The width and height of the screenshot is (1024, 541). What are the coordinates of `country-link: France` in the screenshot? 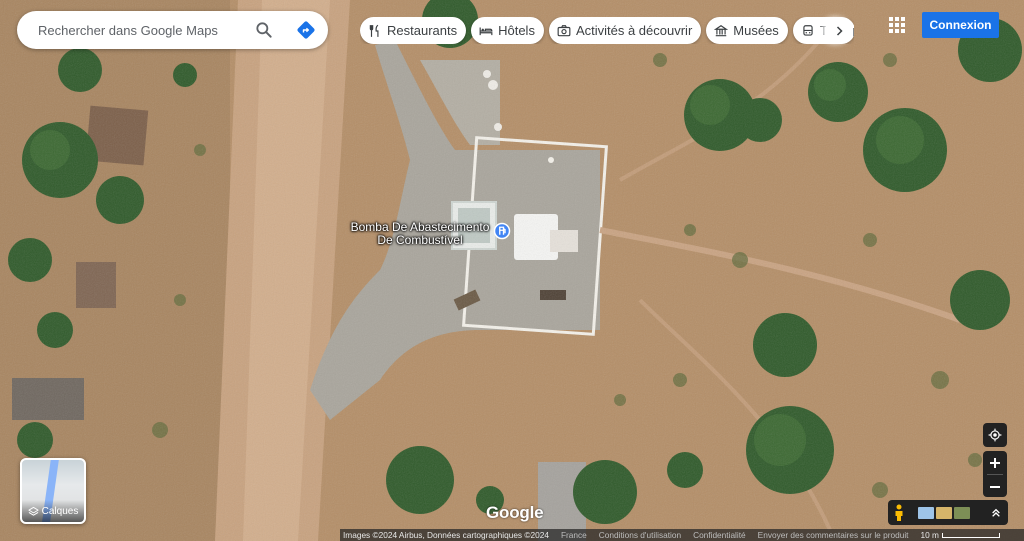 It's located at (574, 535).